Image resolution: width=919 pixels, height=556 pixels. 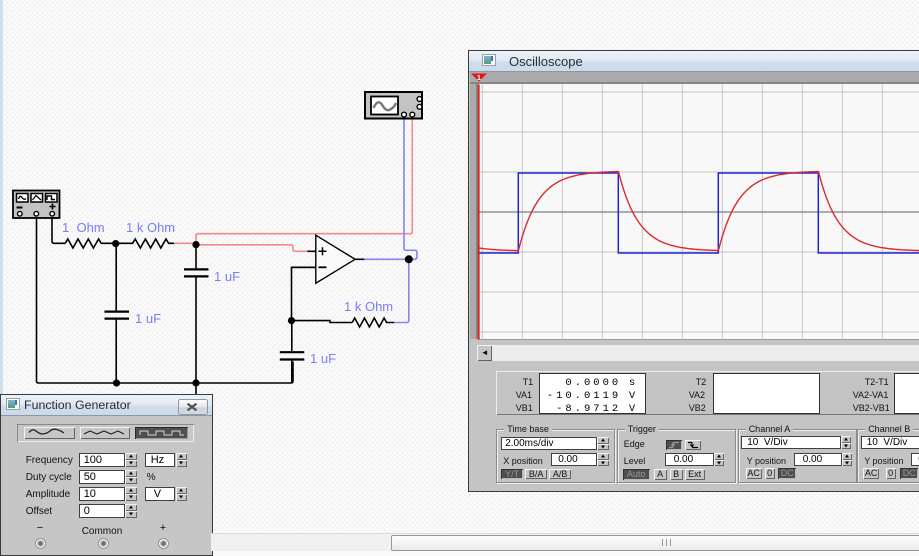 What do you see at coordinates (479, 77) in the screenshot?
I see `svg-text: 1` at bounding box center [479, 77].